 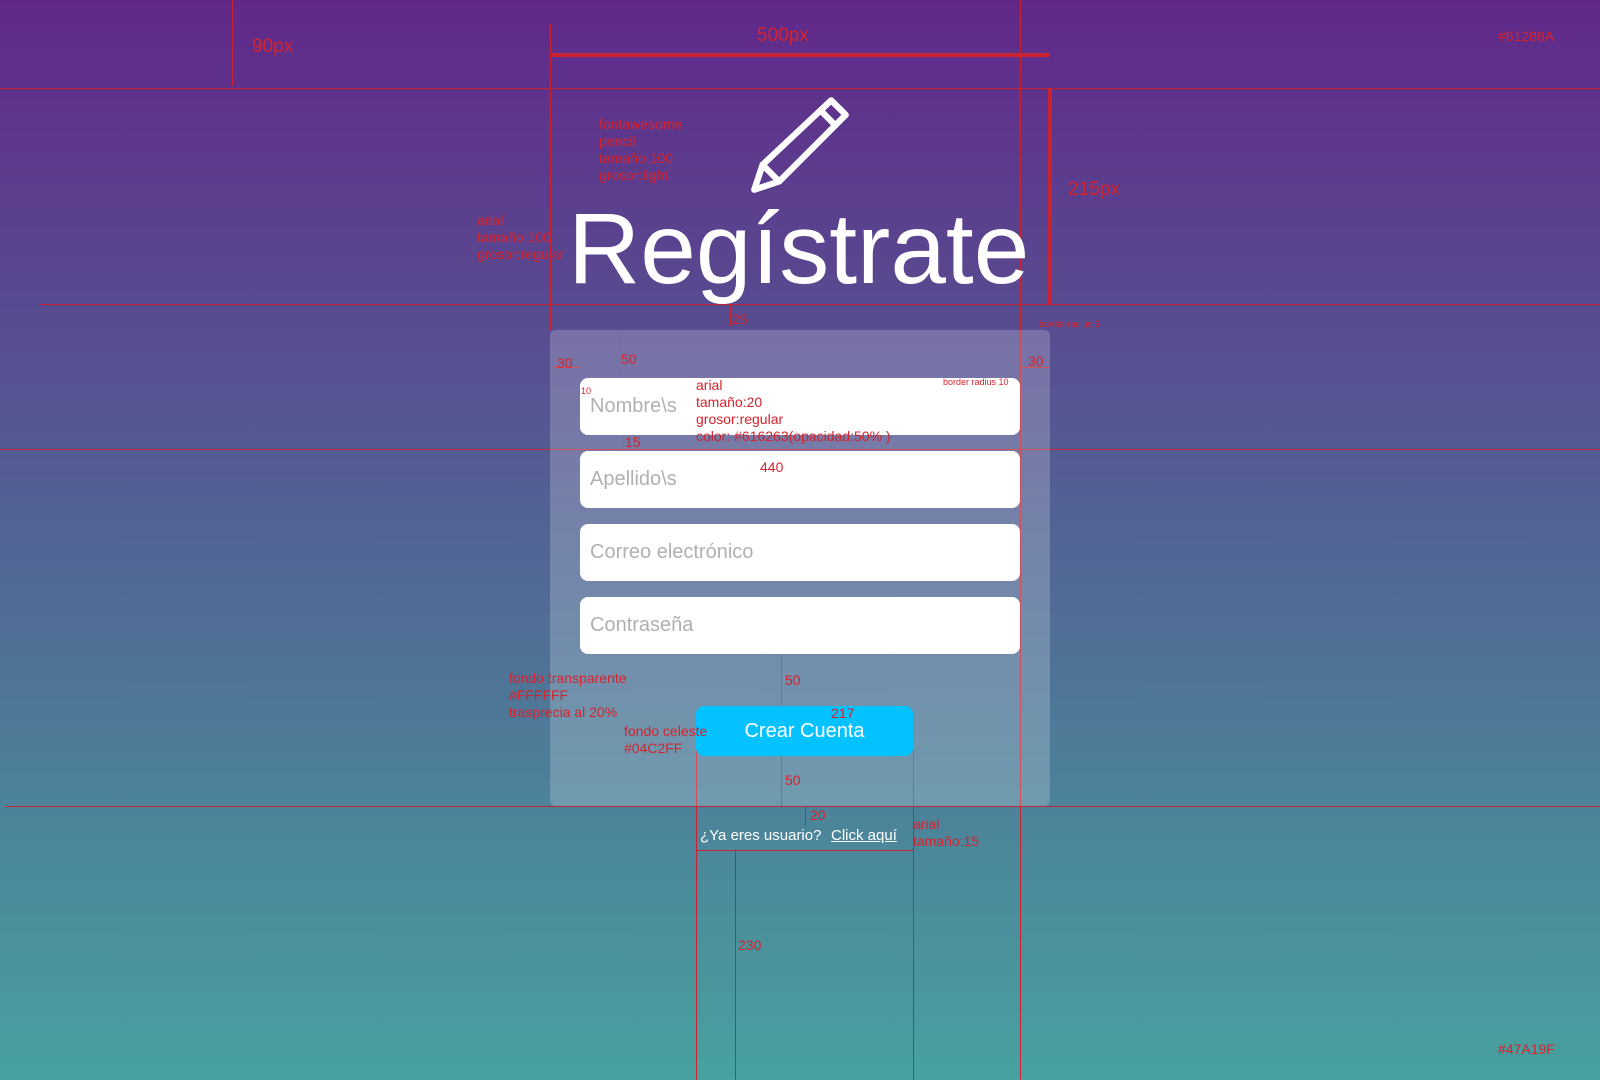 I want to click on login-link: Click aquí, so click(x=864, y=835).